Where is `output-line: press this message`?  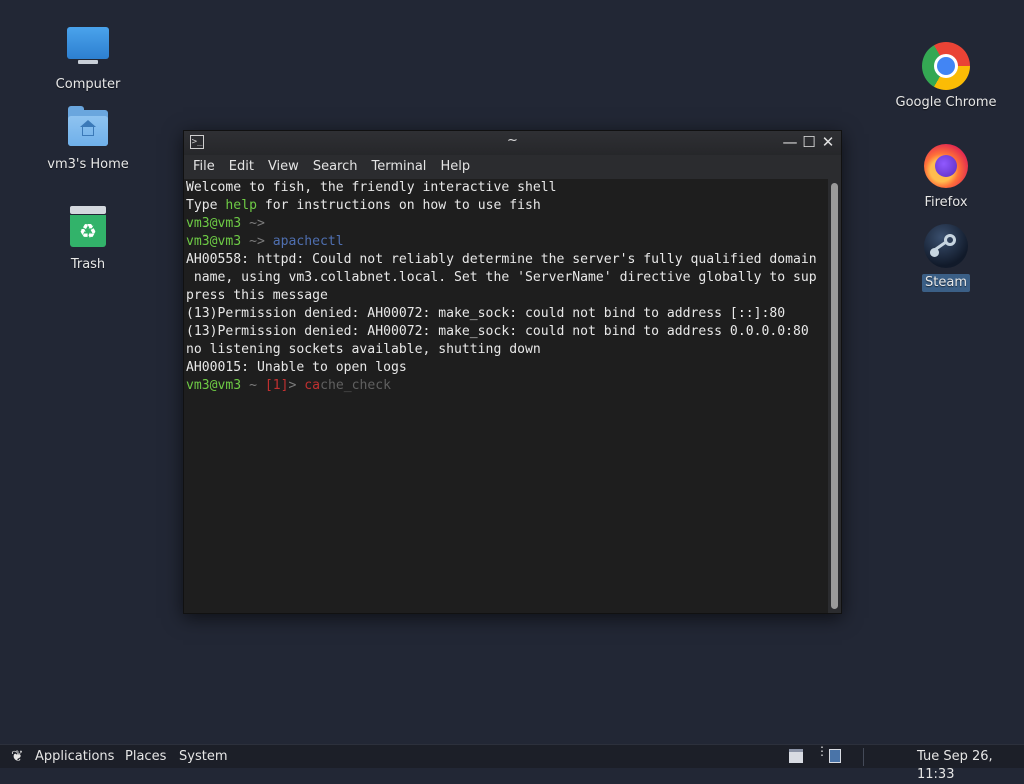
output-line: press this message is located at coordinates (257, 295).